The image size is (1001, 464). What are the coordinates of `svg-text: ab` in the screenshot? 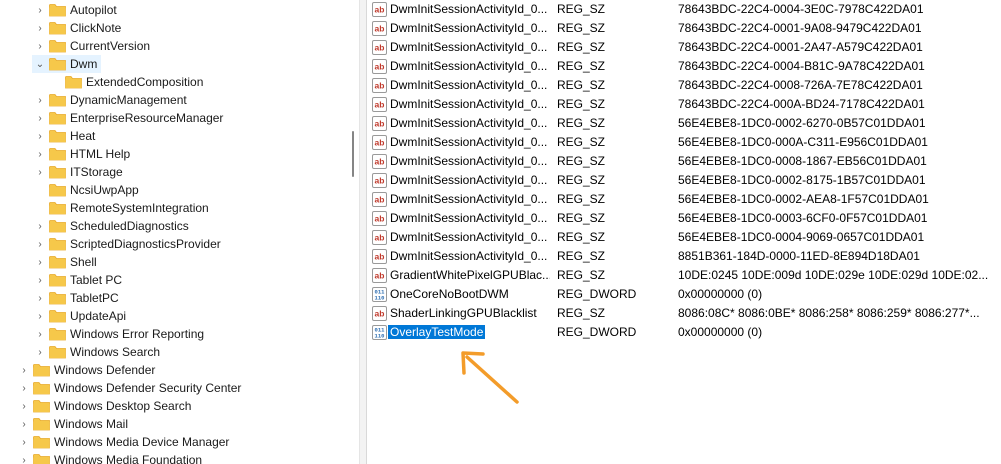 It's located at (380, 314).